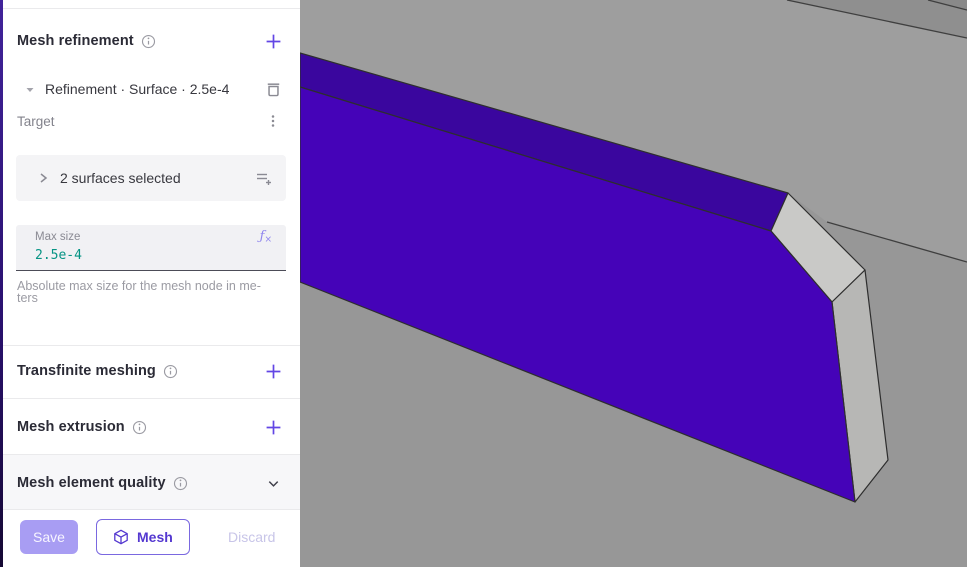 The height and width of the screenshot is (567, 967). What do you see at coordinates (150, 121) in the screenshot?
I see `target-row: Target` at bounding box center [150, 121].